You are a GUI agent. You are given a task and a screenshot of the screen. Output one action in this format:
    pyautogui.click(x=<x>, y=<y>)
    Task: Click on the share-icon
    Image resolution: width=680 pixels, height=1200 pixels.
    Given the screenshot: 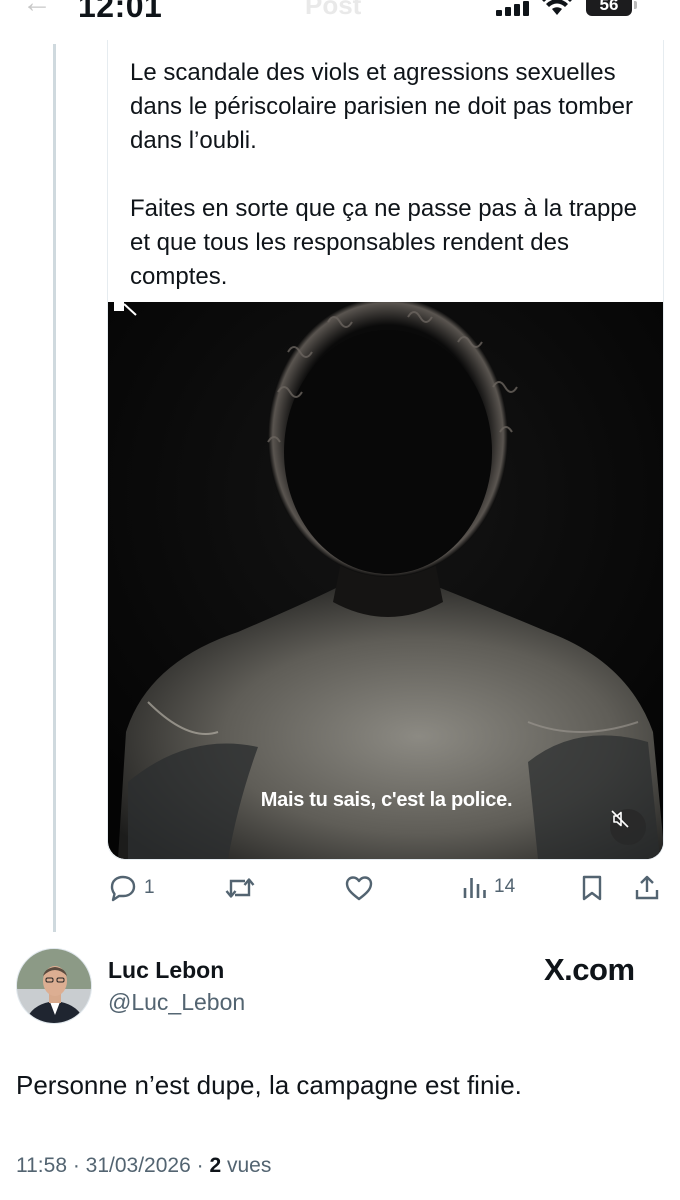 What is the action you would take?
    pyautogui.click(x=647, y=887)
    